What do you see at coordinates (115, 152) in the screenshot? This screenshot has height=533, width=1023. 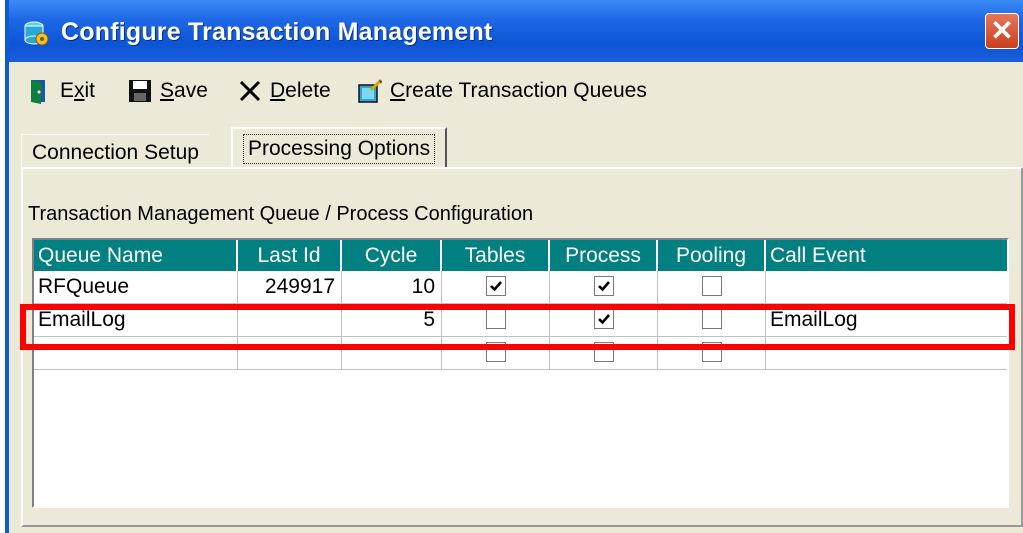 I see `tab-connection-setup: Connection Setup` at bounding box center [115, 152].